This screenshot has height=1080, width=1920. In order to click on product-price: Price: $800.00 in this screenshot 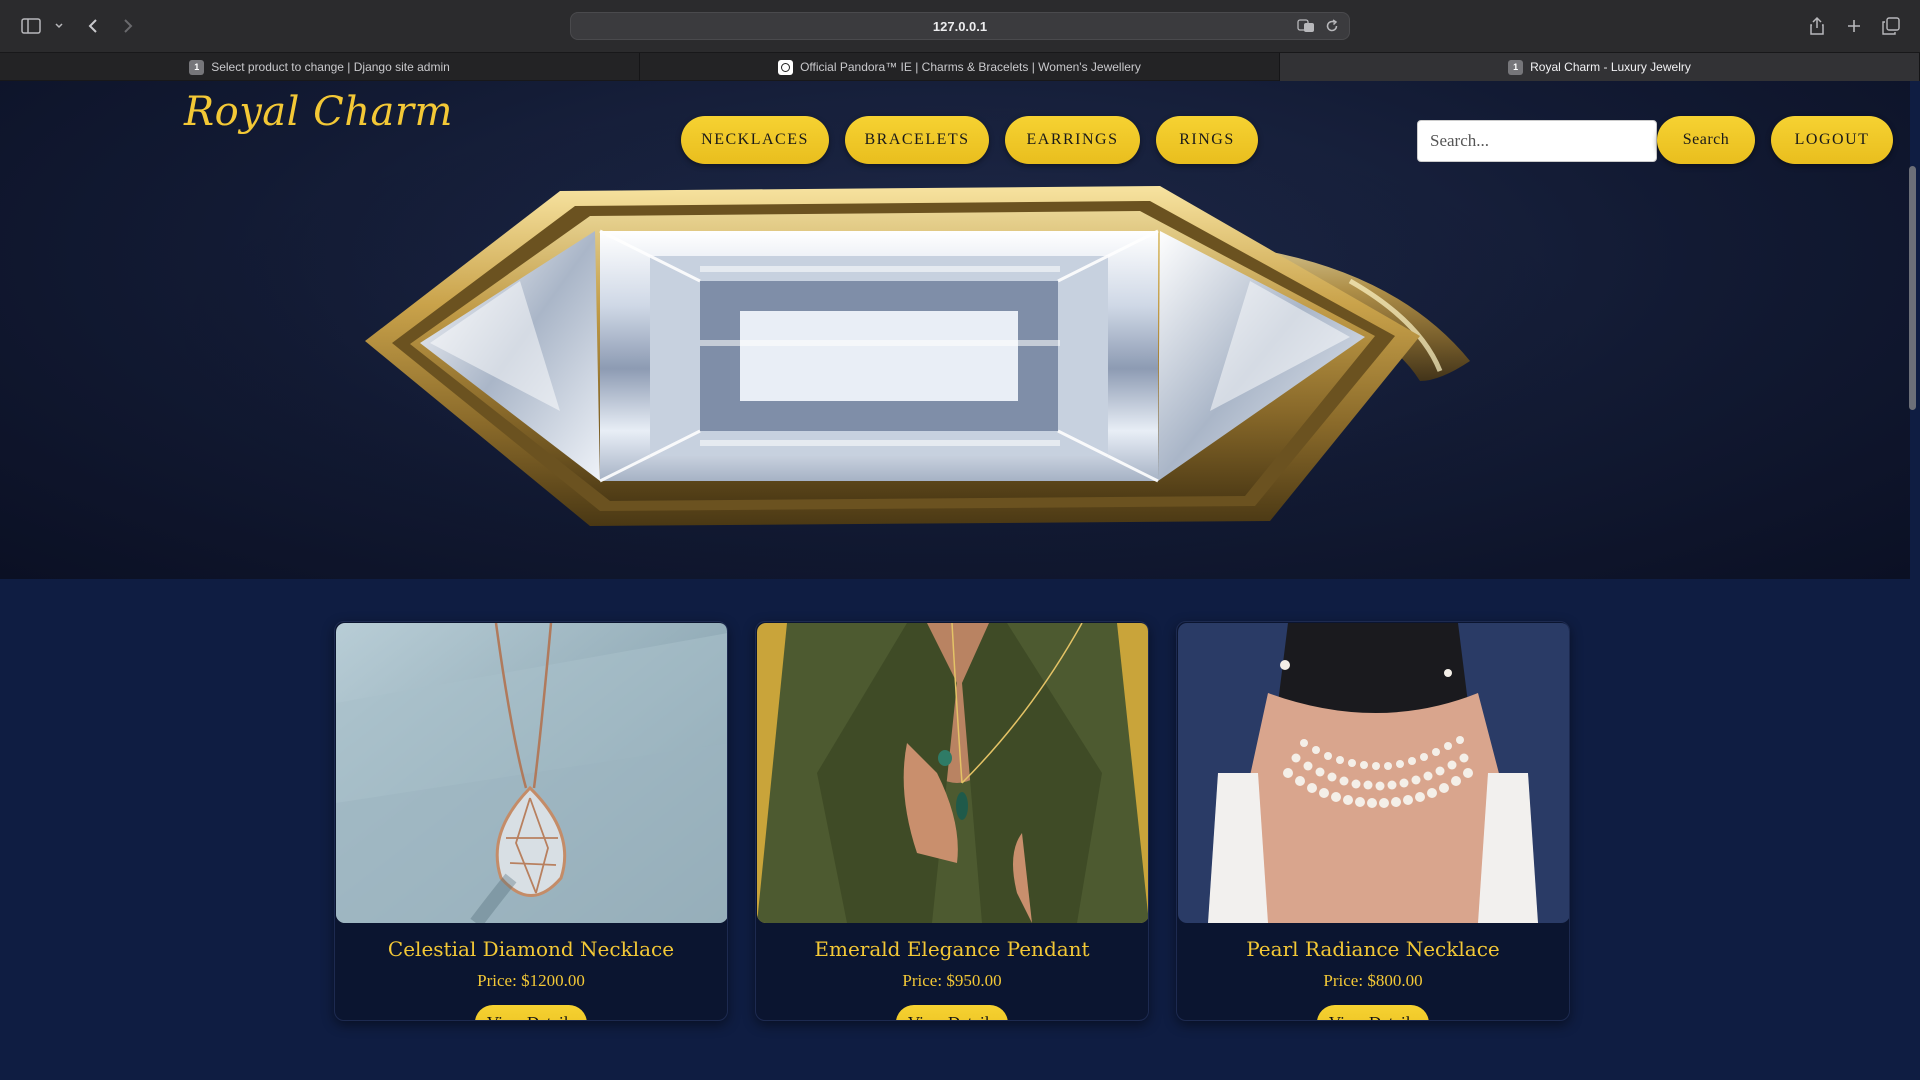, I will do `click(1373, 980)`.